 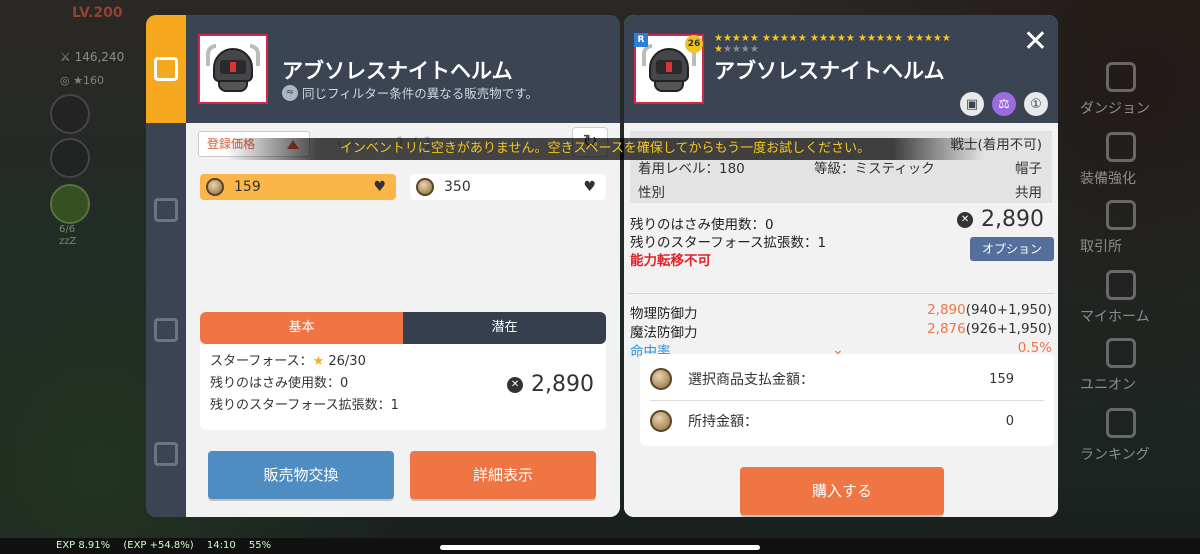 What do you see at coordinates (347, 361) in the screenshot?
I see `starforce-value: 26/30` at bounding box center [347, 361].